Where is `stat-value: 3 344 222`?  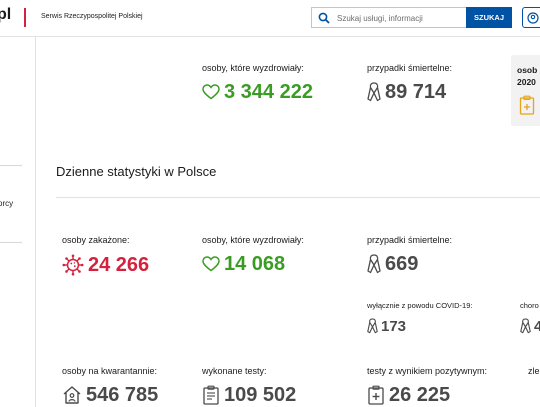 stat-value: 3 344 222 is located at coordinates (268, 92).